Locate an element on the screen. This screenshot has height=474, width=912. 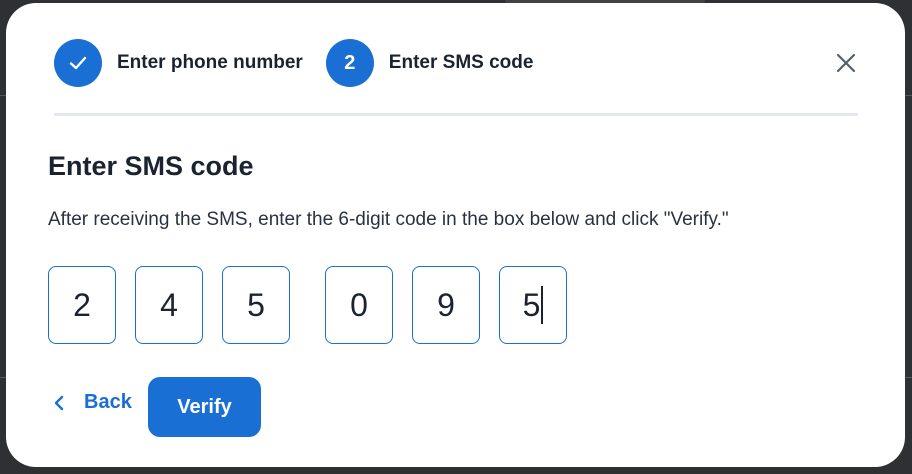
step-completed-marker is located at coordinates (78, 63).